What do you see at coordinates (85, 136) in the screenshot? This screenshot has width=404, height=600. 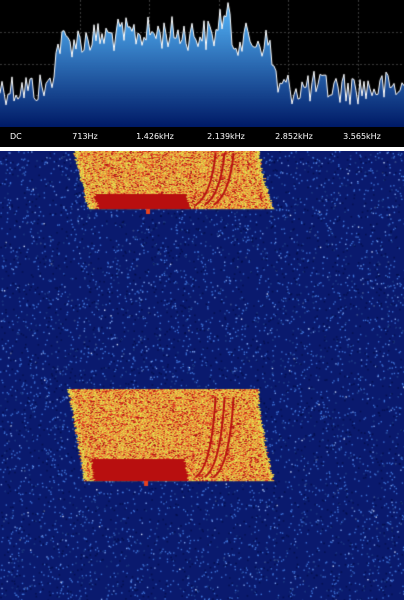 I see `freq-label-713hz: 713Hz` at bounding box center [85, 136].